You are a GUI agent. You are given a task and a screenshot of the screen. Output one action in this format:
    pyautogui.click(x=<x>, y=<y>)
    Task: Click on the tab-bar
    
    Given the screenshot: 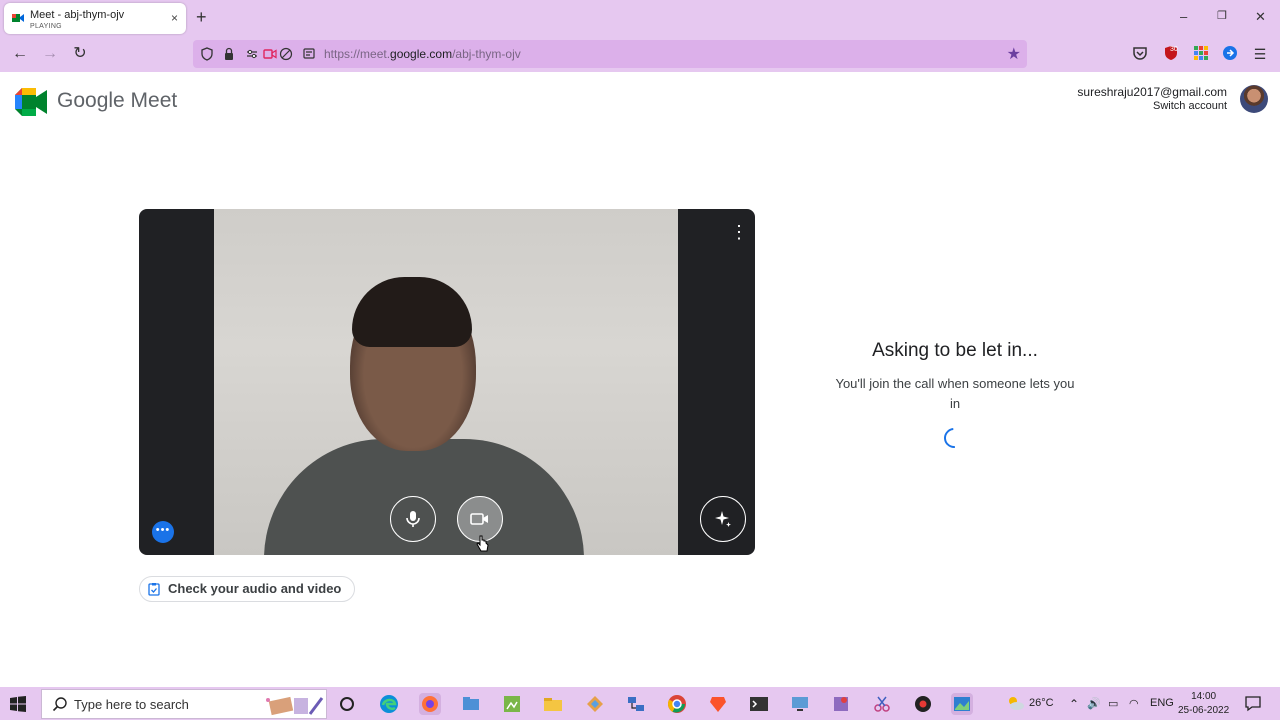 What is the action you would take?
    pyautogui.click(x=640, y=18)
    